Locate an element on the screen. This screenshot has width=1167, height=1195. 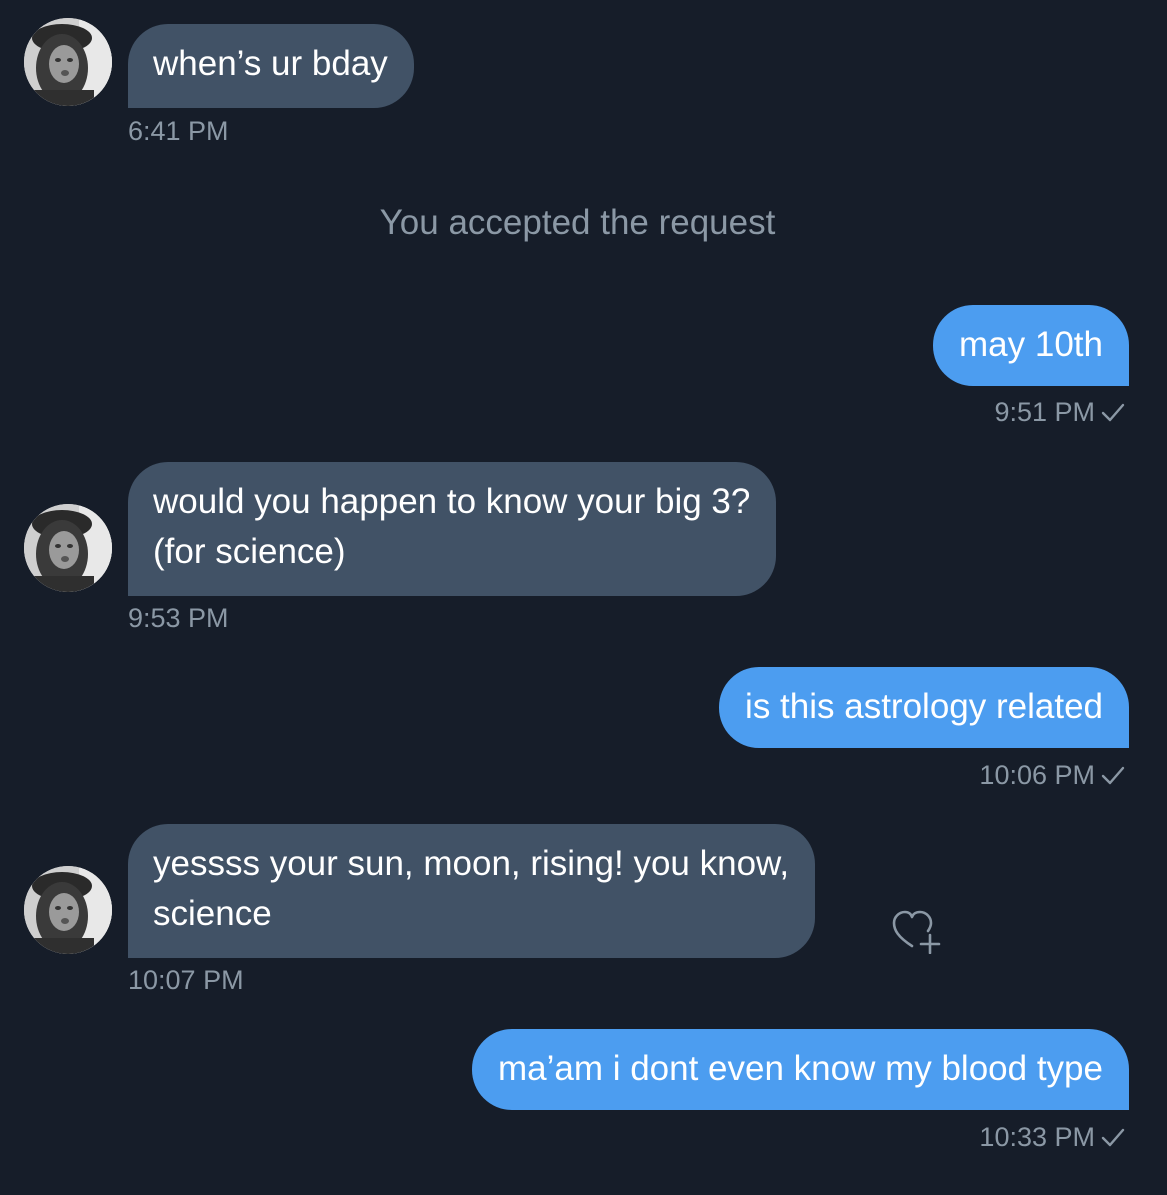
message-text-line: science is located at coordinates (212, 913).